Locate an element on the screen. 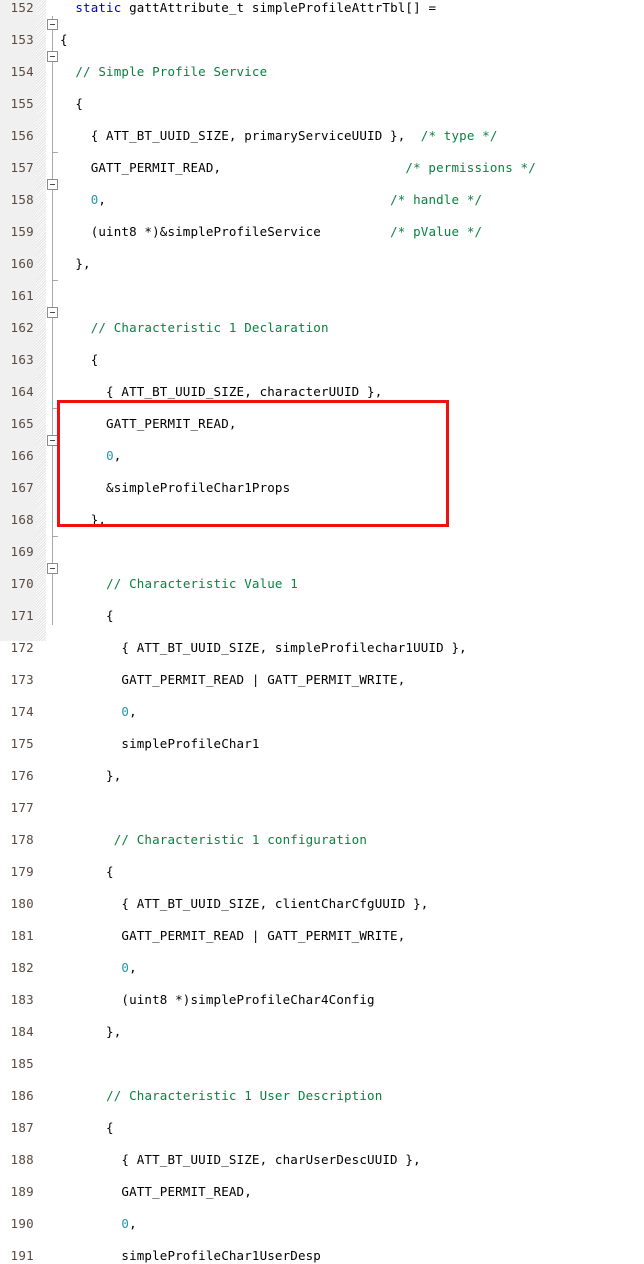 The width and height of the screenshot is (644, 1264). code-line: 185 is located at coordinates (322, 1064).